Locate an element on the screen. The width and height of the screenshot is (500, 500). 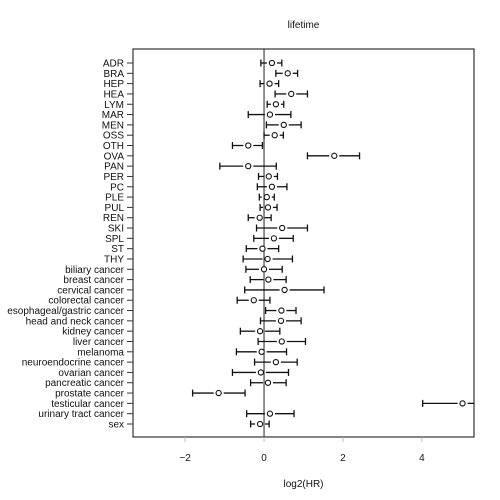
x-tick-label: 0 is located at coordinates (264, 458).